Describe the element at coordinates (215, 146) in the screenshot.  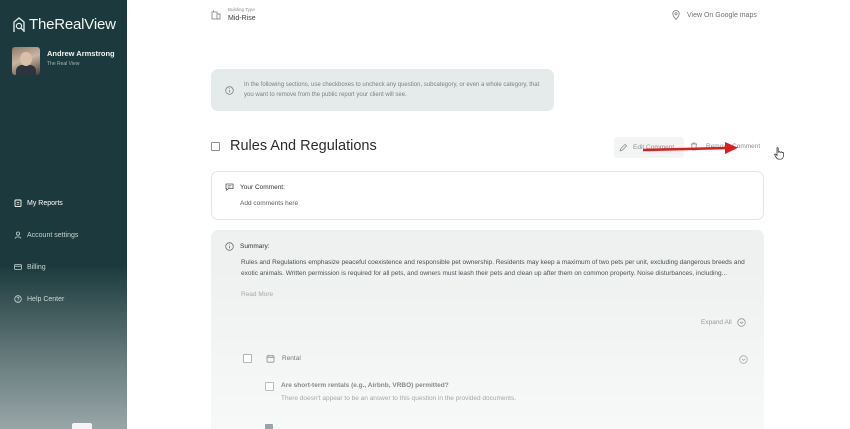
I see `section-checkbox` at that location.